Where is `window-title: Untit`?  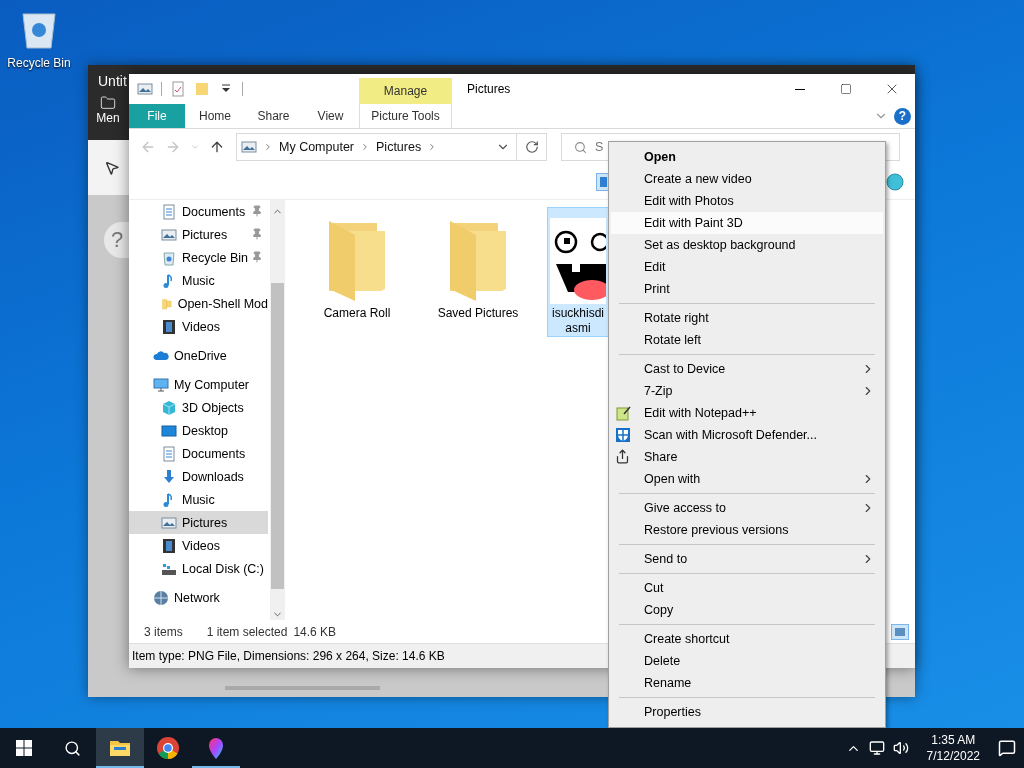 window-title: Untit is located at coordinates (112, 81).